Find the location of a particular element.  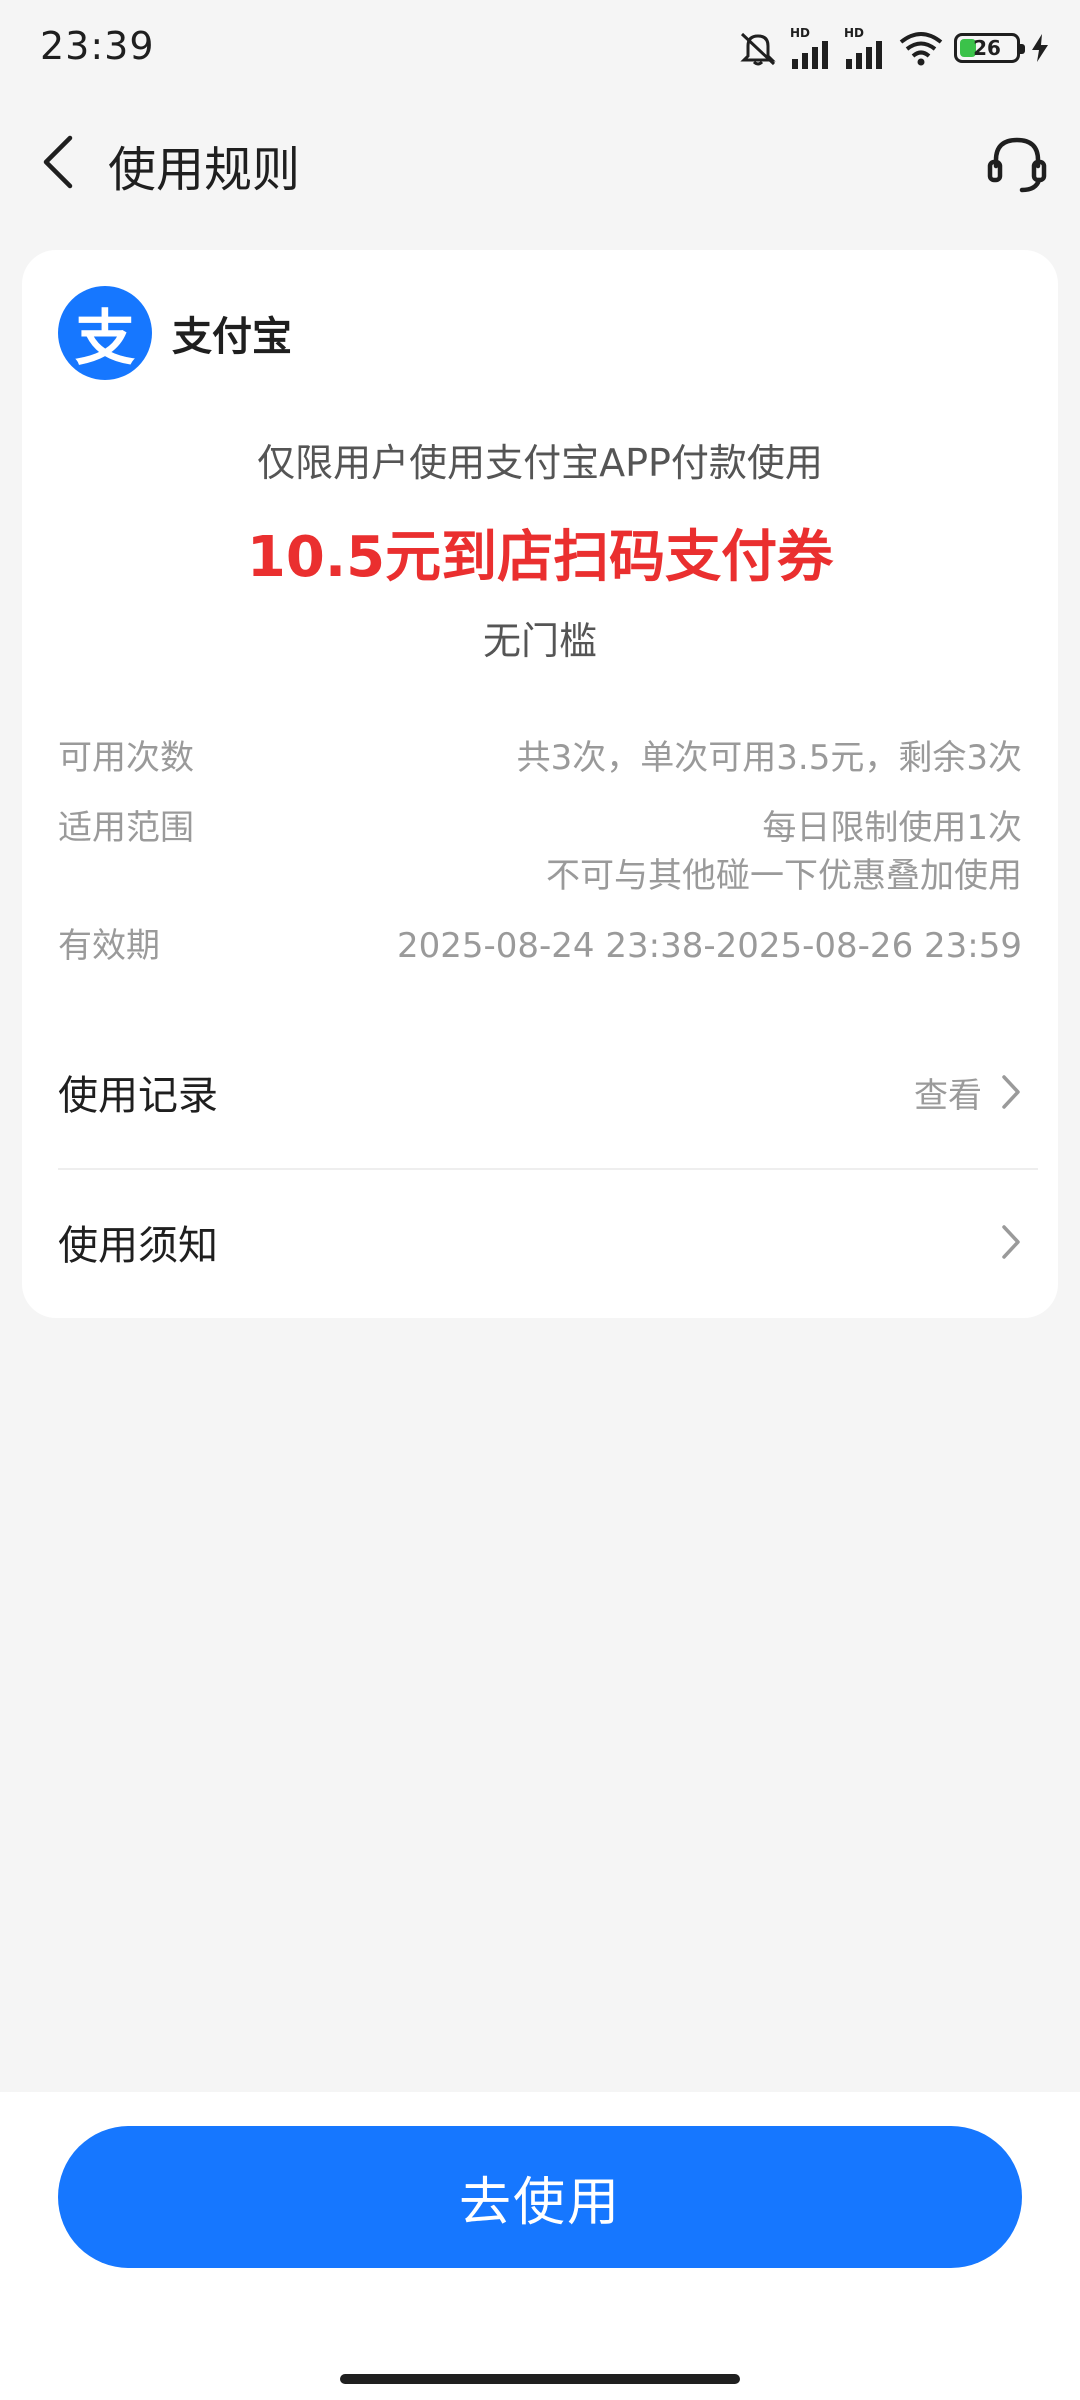

usage-notice-action is located at coordinates (1011, 1242).